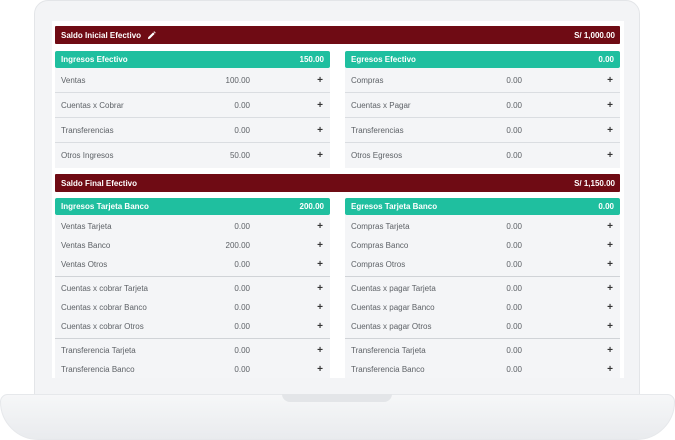 Image resolution: width=675 pixels, height=440 pixels. Describe the element at coordinates (482, 59) in the screenshot. I see `egresos-efectivo-header: Egresos Efectivo 0.00` at that location.